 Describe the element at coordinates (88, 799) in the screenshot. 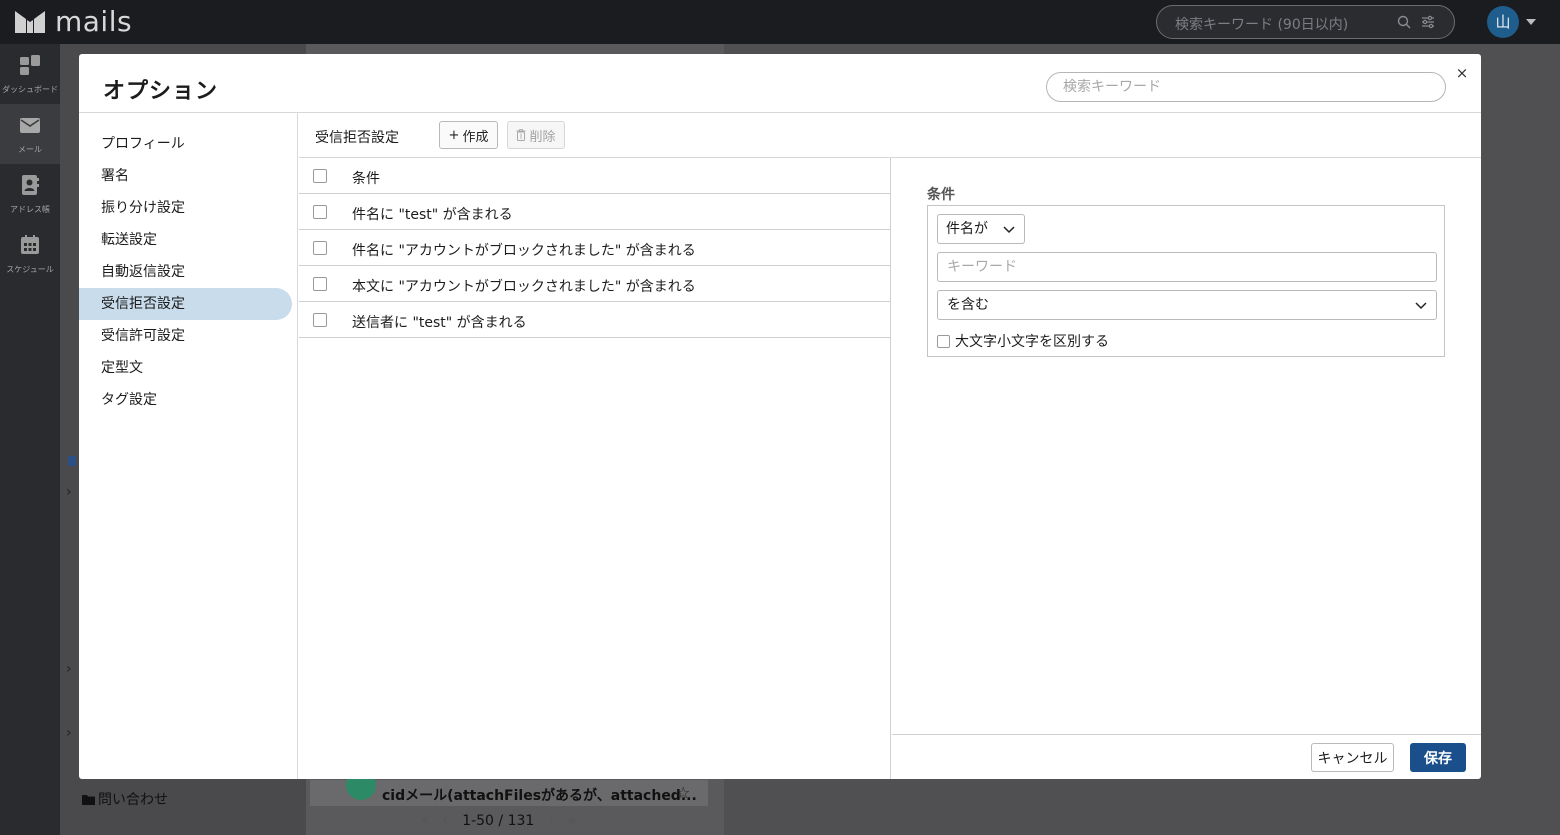

I see `folder-icon` at that location.